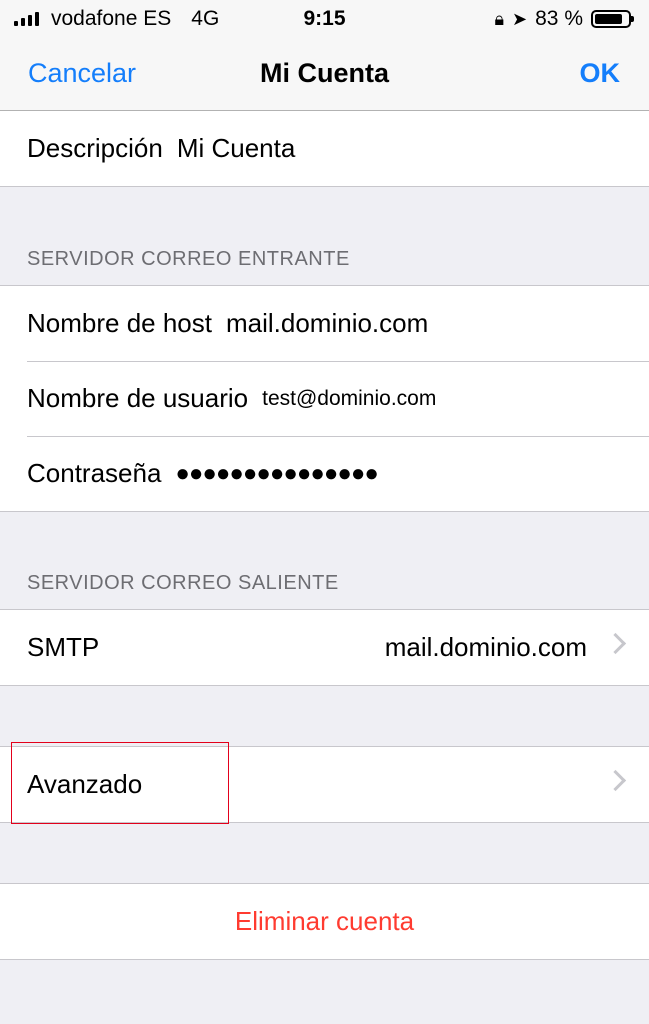  I want to click on smtp-value: mail.dominio.com, so click(485, 647).